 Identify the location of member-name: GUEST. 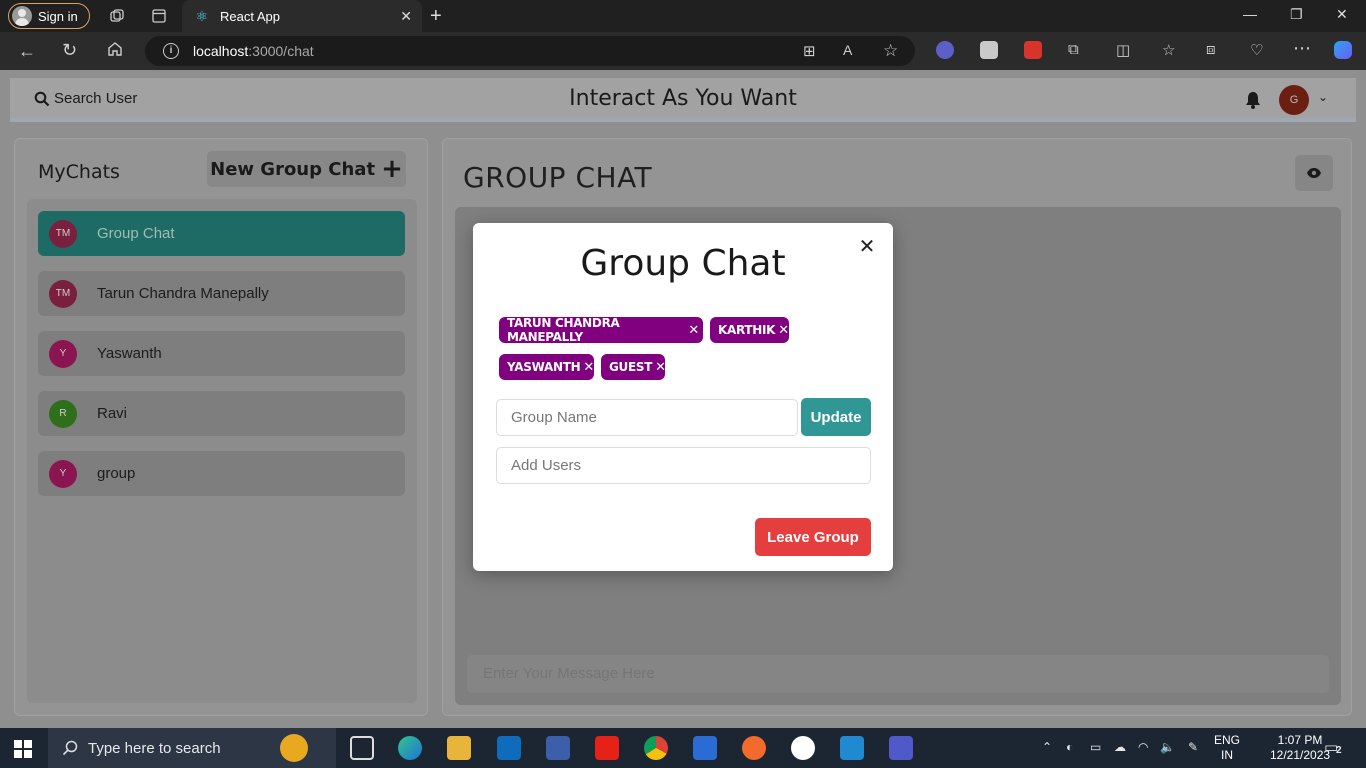
(631, 367).